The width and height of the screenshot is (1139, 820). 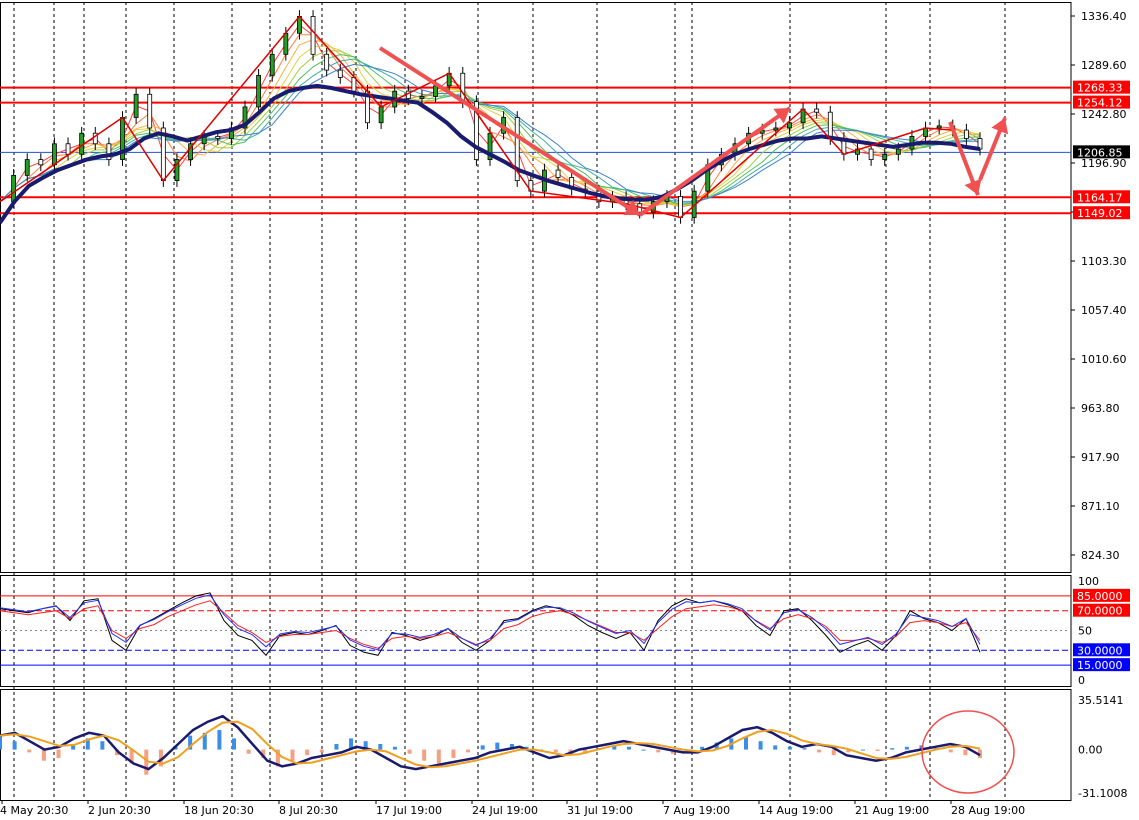 I want to click on x-tick-label: 7 Aug 19:00, so click(x=696, y=810).